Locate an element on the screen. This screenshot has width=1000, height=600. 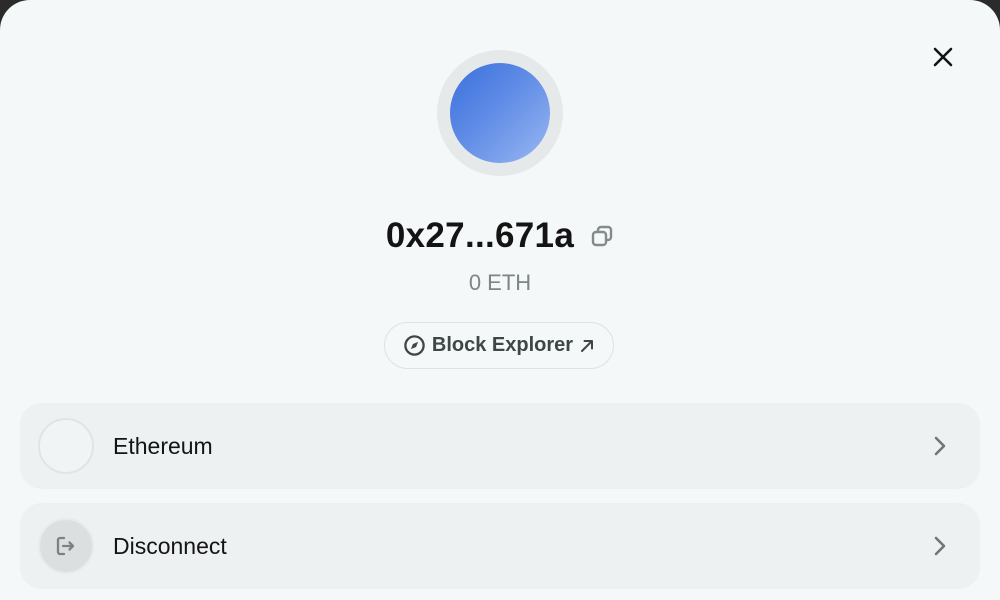
block-explorer-label: Block Explorer is located at coordinates (502, 345).